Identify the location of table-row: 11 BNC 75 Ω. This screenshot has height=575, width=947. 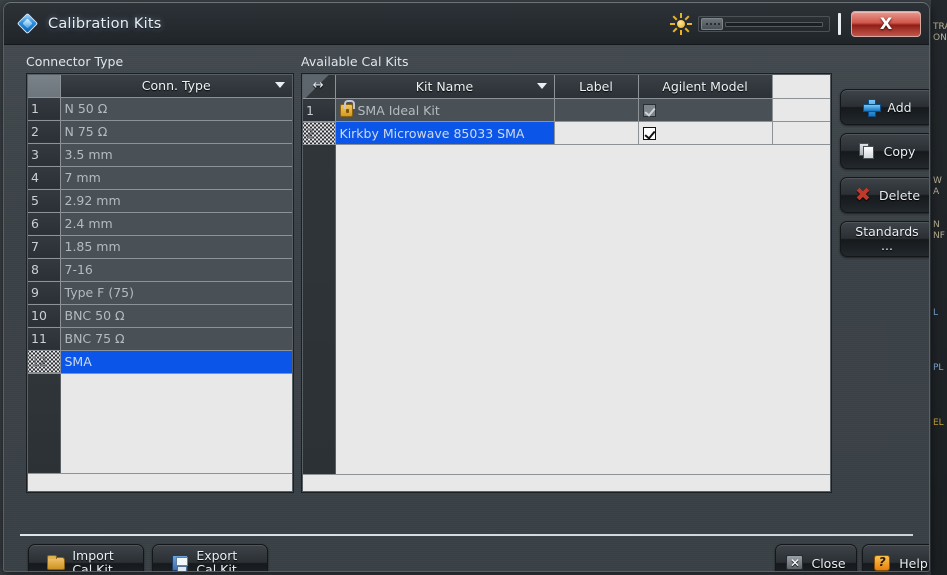
(160, 339).